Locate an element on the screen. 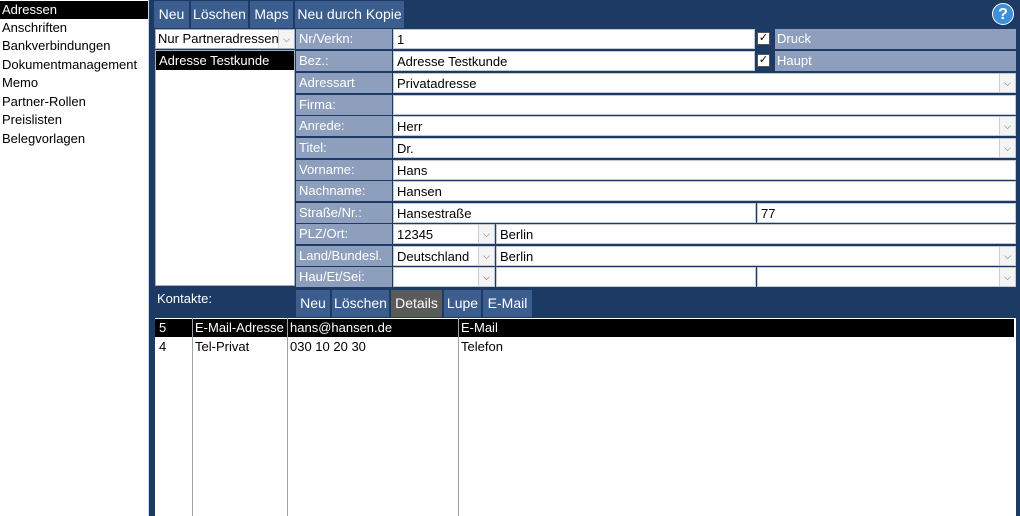 This screenshot has width=1020, height=516. neu-durch-kopie-button: Neu durch Kopie is located at coordinates (350, 14).